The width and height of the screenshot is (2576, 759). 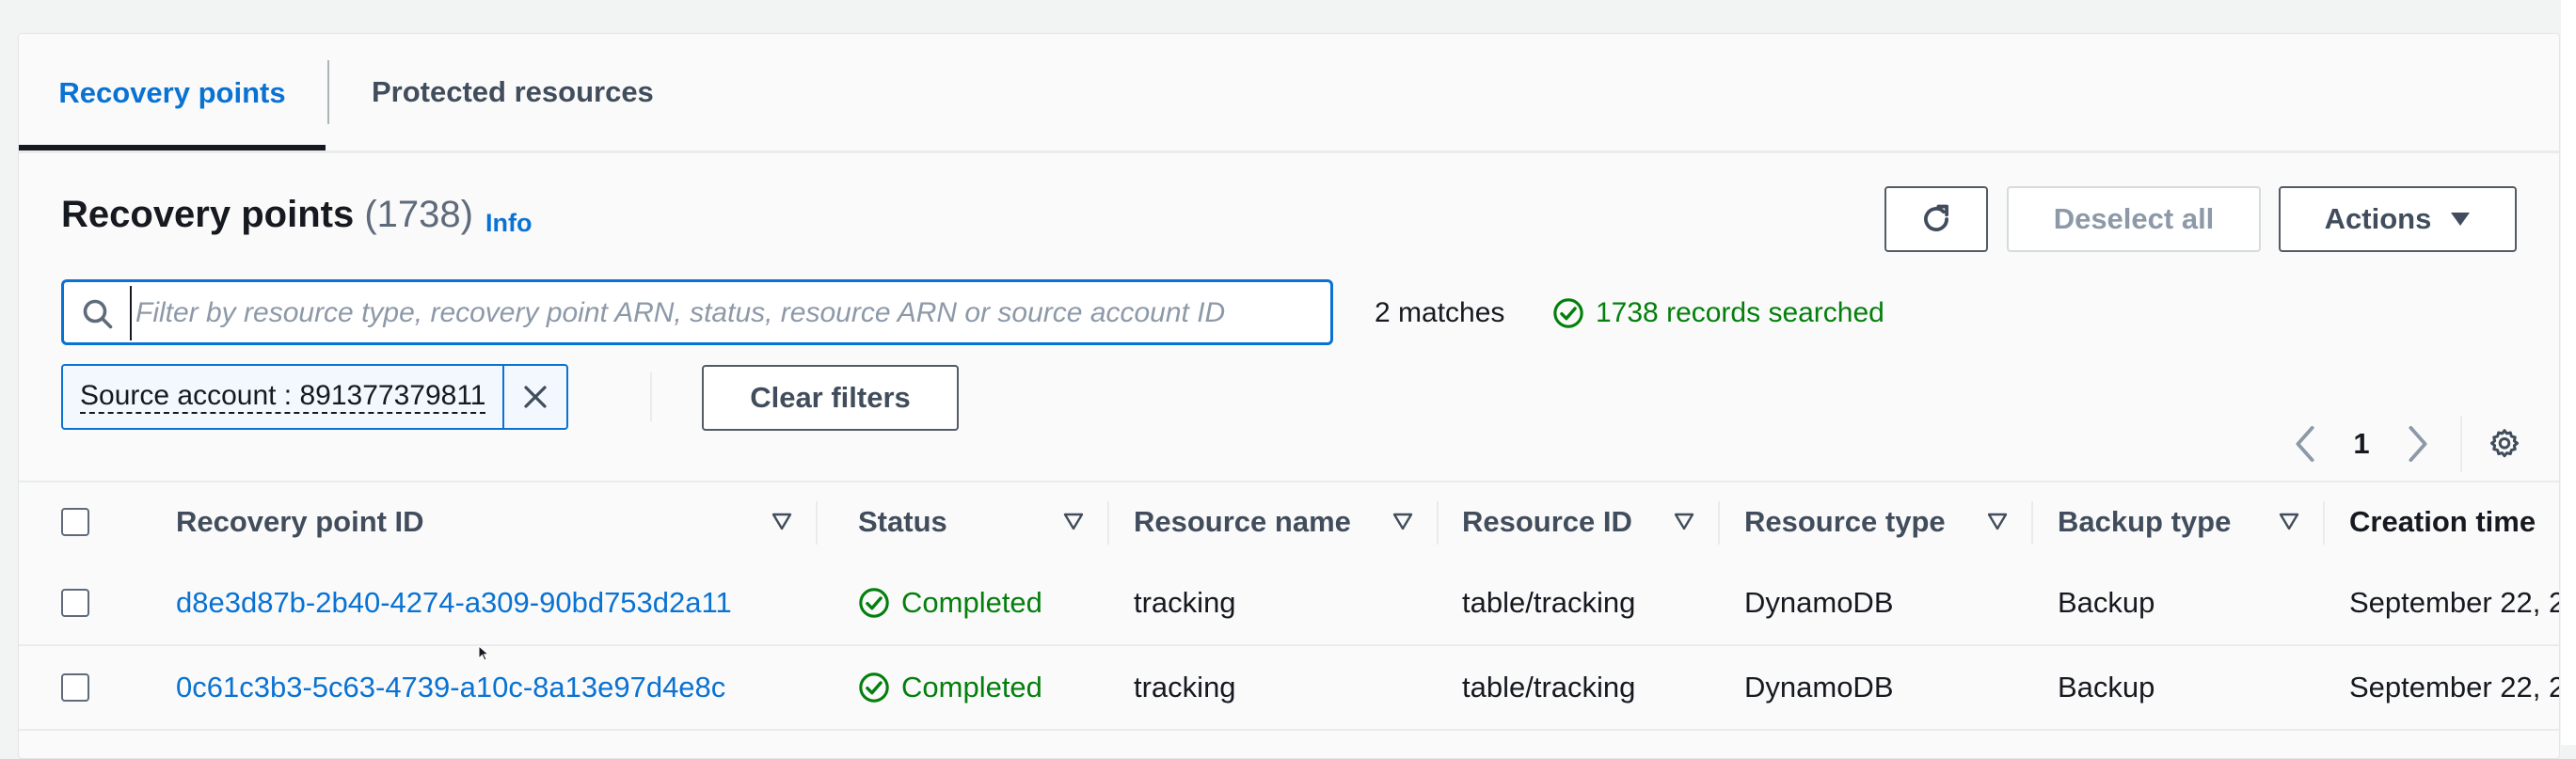 What do you see at coordinates (2461, 444) in the screenshot?
I see `pagination-divider` at bounding box center [2461, 444].